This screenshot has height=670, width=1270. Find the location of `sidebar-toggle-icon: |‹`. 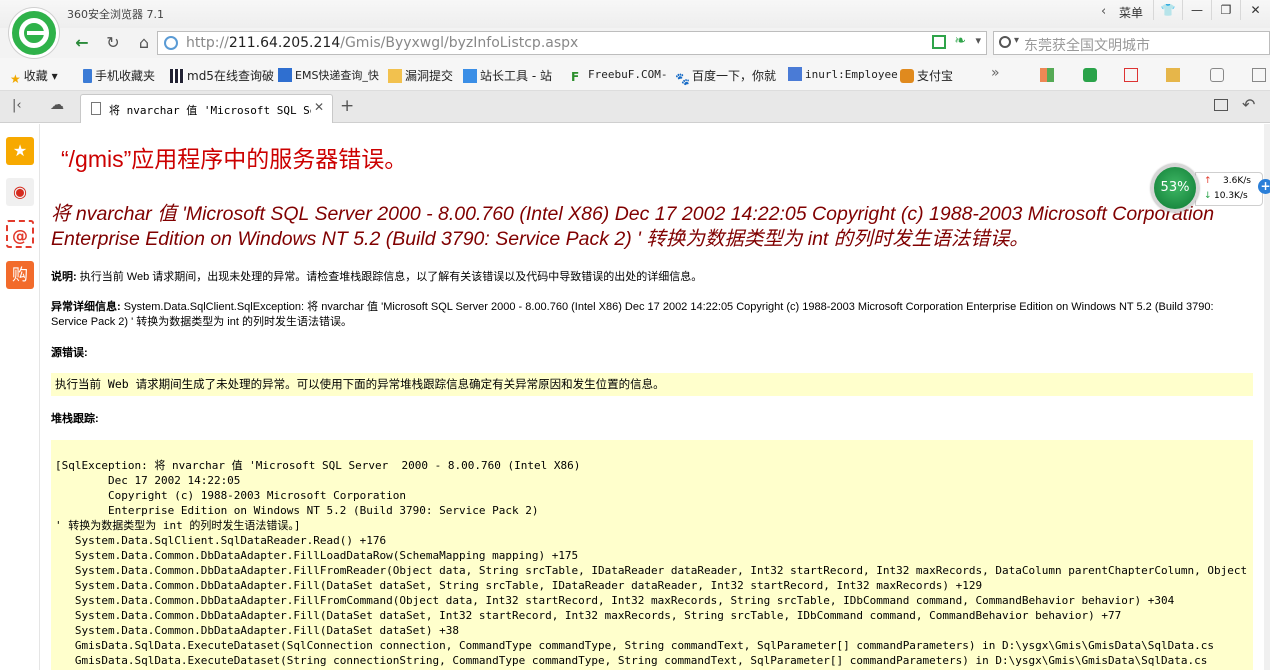

sidebar-toggle-icon: |‹ is located at coordinates (17, 105).